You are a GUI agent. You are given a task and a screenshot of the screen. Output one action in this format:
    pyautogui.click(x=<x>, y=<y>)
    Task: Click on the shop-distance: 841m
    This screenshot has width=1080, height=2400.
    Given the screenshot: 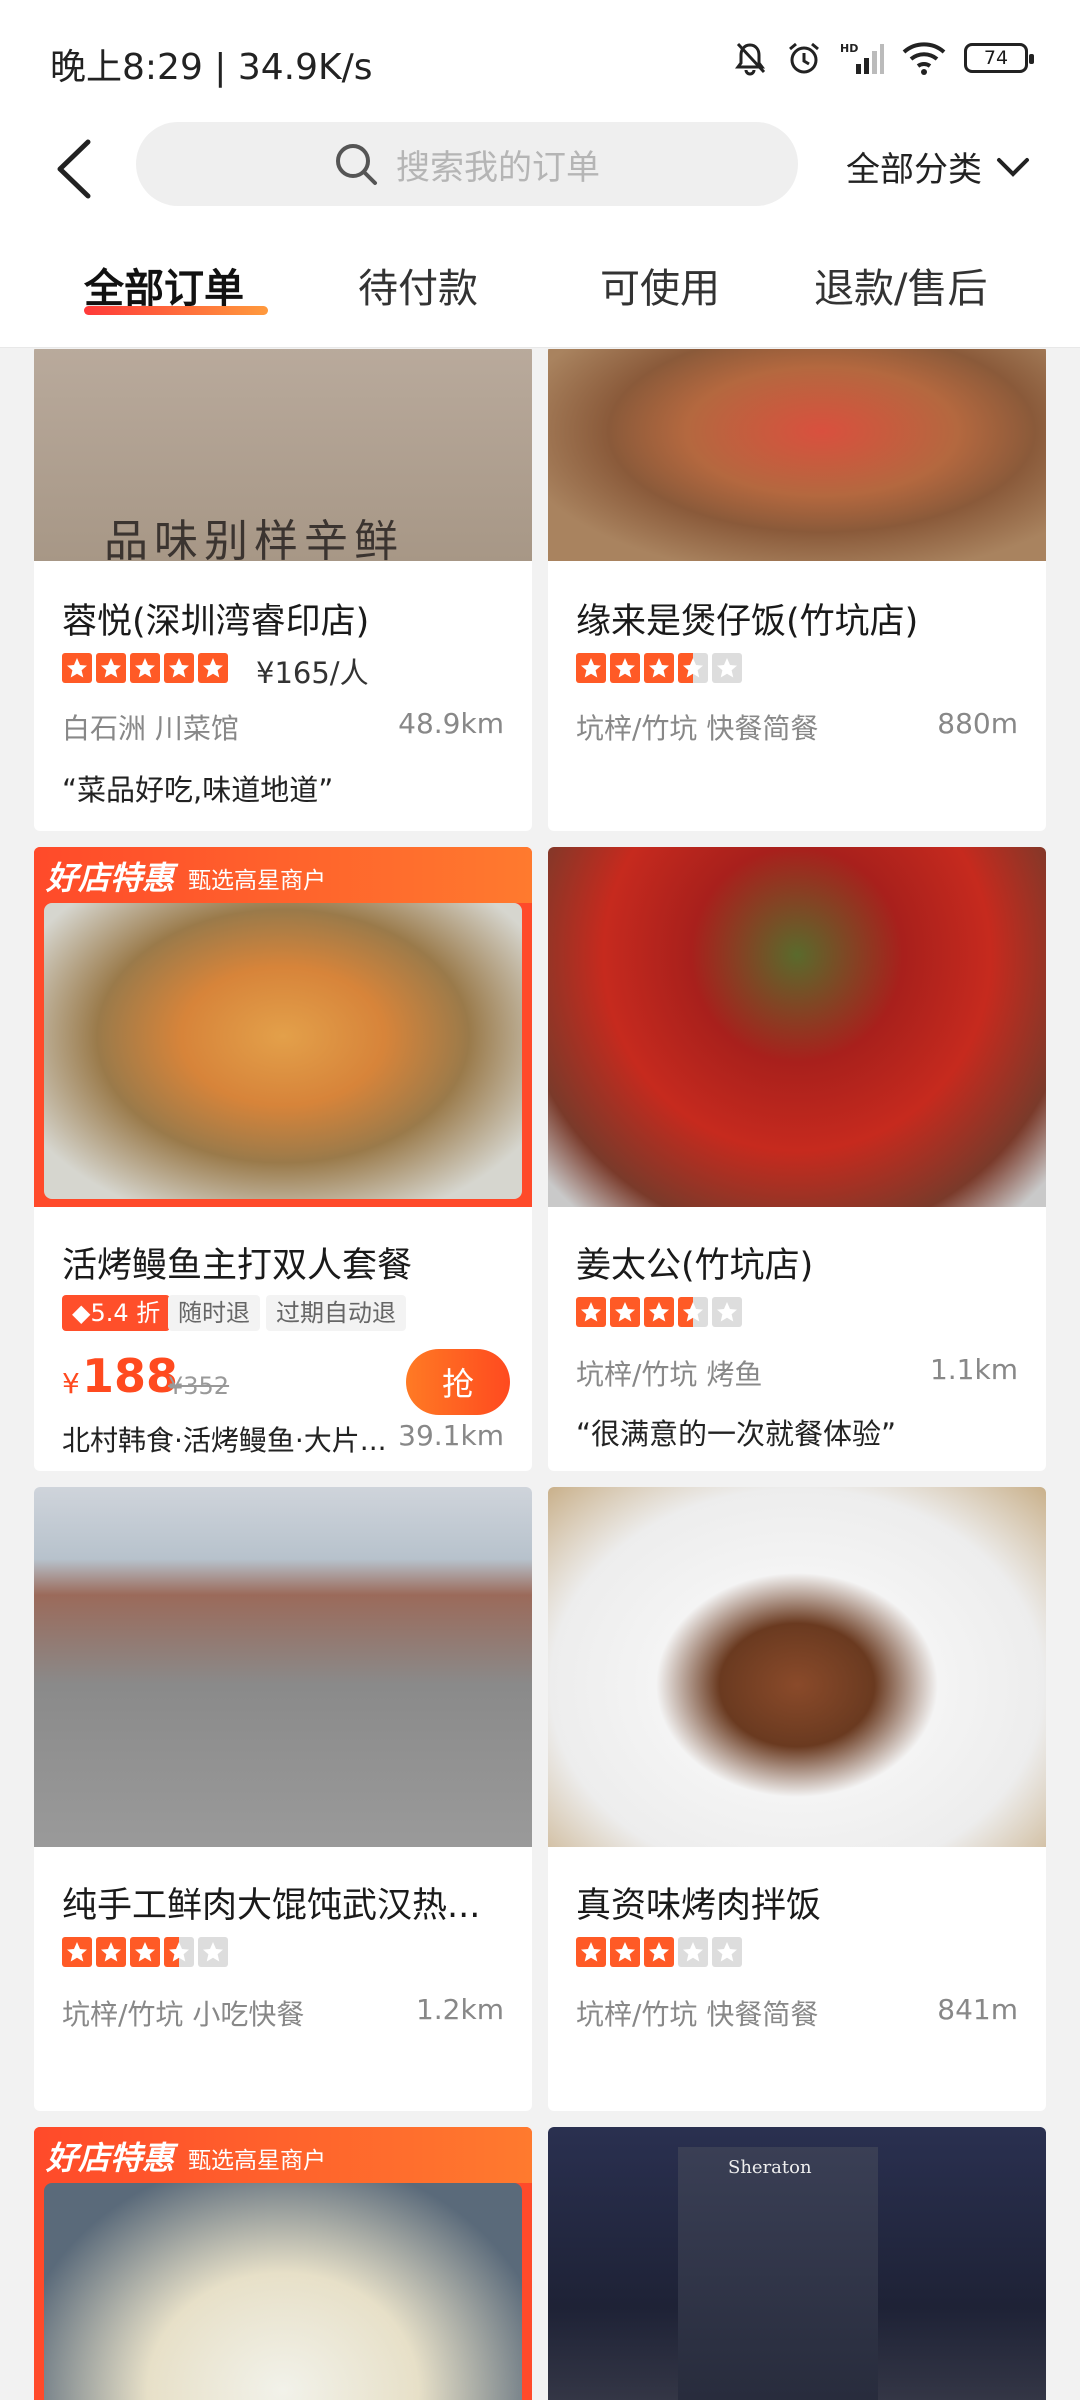 What is the action you would take?
    pyautogui.click(x=977, y=2009)
    